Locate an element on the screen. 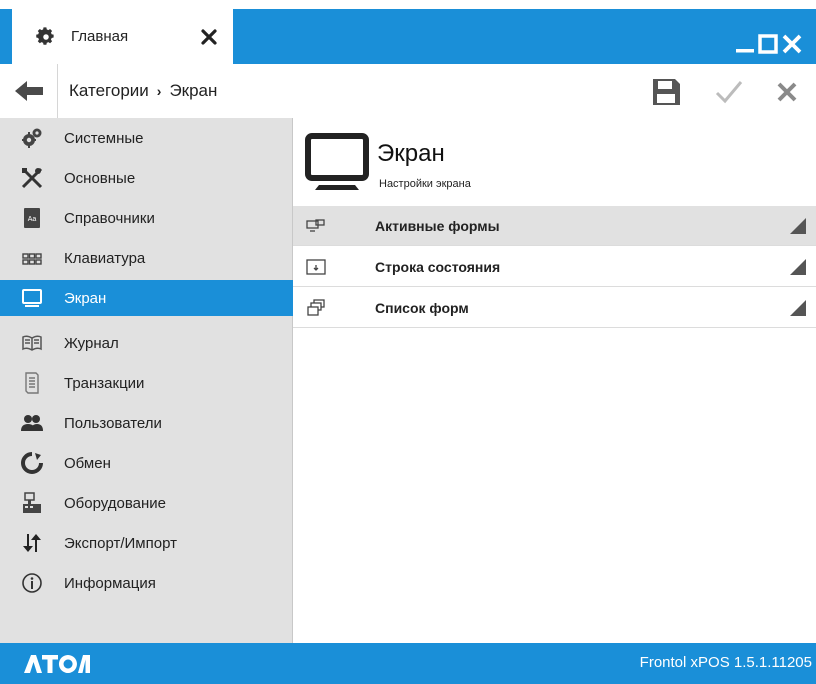 The height and width of the screenshot is (684, 816). sidebar-item-system: Системные is located at coordinates (146, 138).